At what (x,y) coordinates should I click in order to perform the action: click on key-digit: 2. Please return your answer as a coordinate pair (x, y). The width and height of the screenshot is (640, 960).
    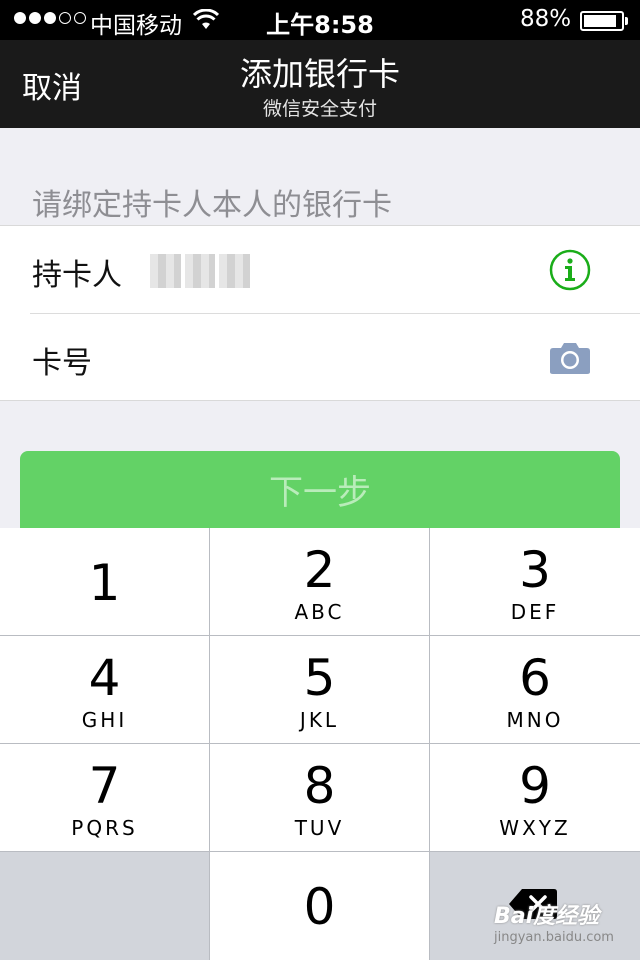
    Looking at the image, I should click on (319, 570).